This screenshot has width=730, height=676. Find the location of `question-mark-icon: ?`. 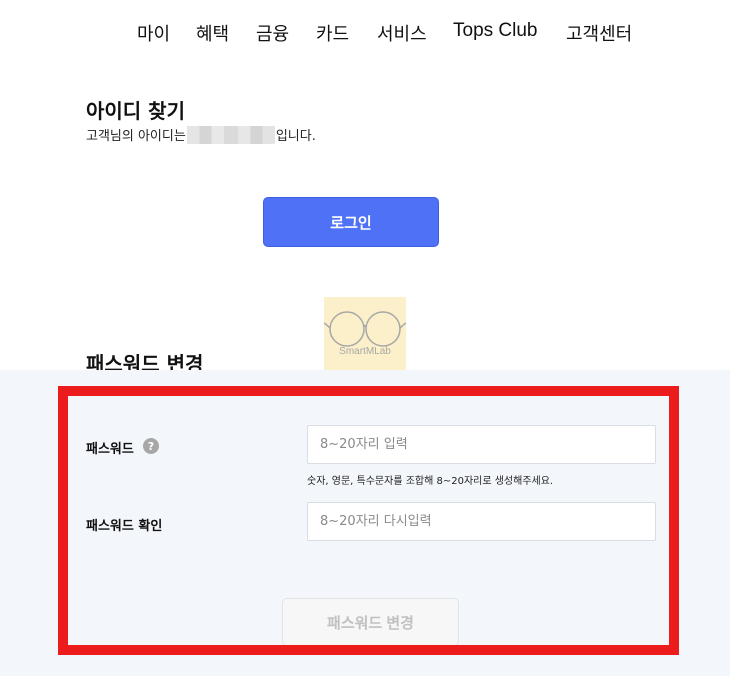

question-mark-icon: ? is located at coordinates (151, 446).